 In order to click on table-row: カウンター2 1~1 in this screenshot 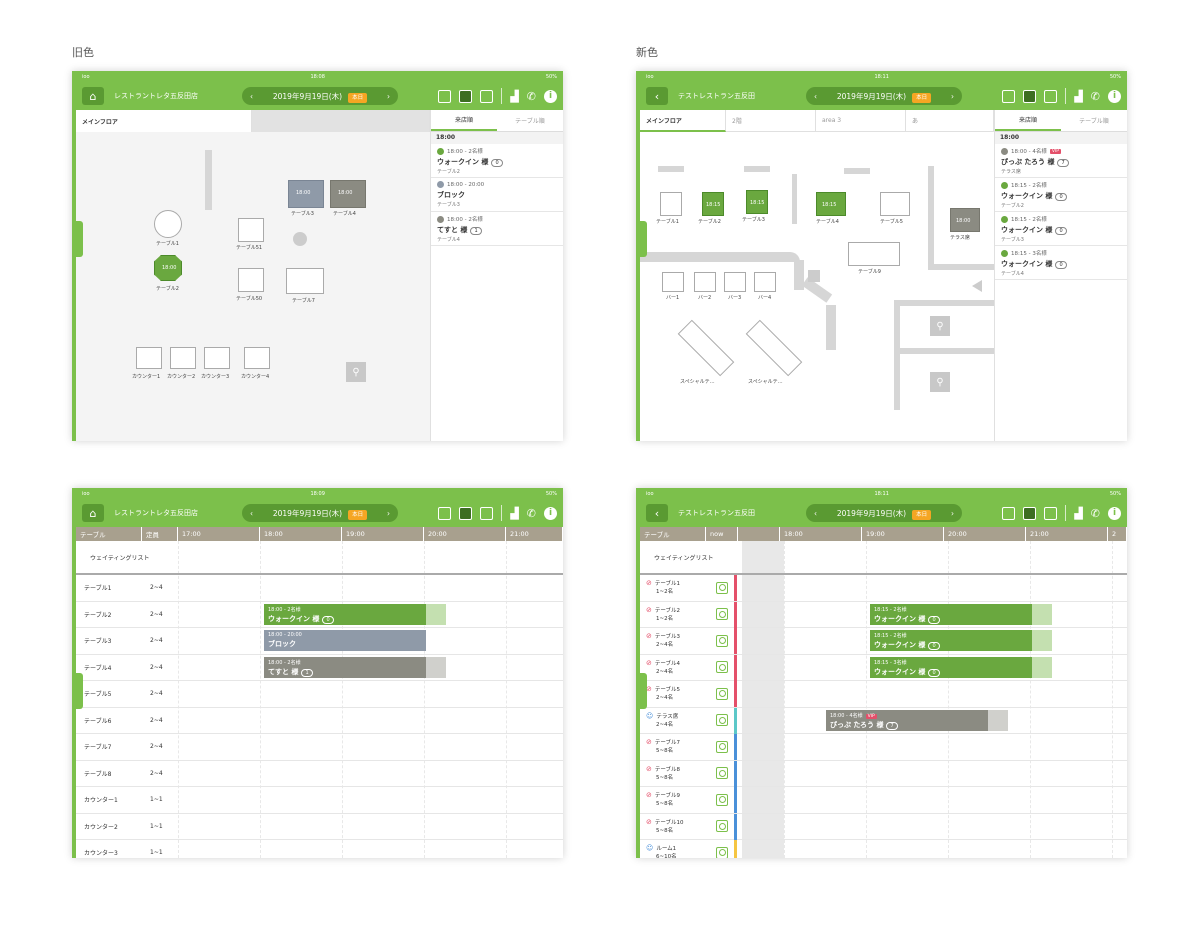, I will do `click(319, 827)`.